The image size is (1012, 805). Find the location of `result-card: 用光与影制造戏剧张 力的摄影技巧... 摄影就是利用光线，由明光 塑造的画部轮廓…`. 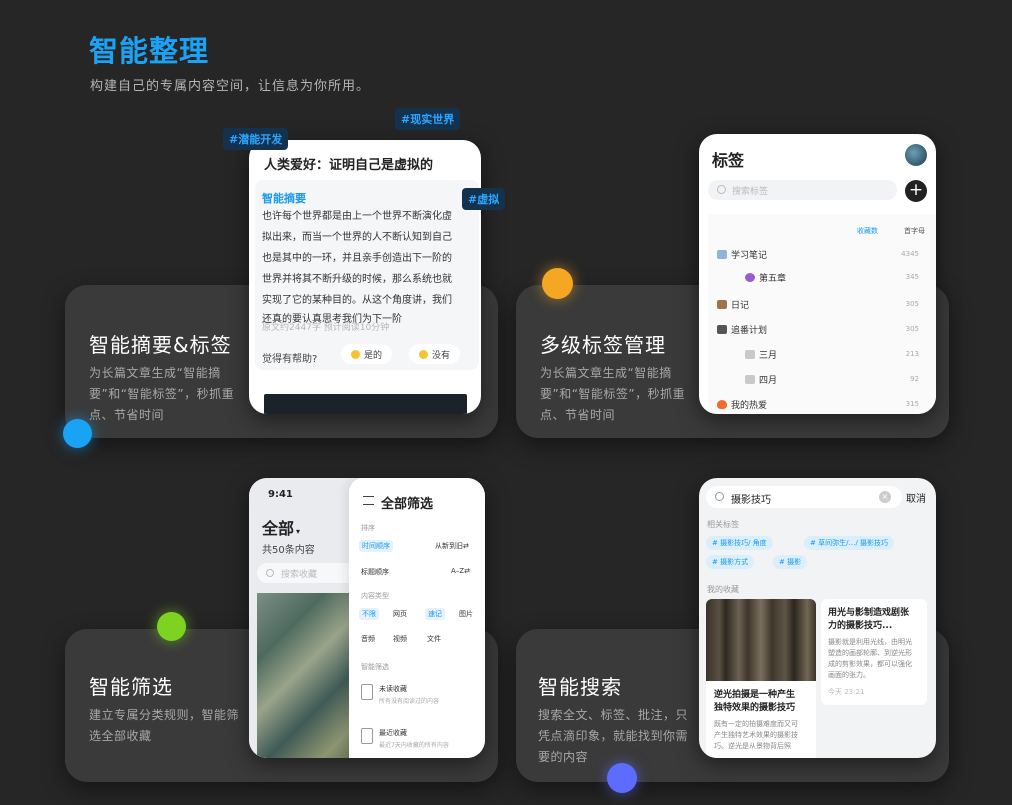

result-card: 用光与影制造戏剧张 力的摄影技巧... 摄影就是利用光线，由明光 塑造的画部轮廓… is located at coordinates (874, 652).